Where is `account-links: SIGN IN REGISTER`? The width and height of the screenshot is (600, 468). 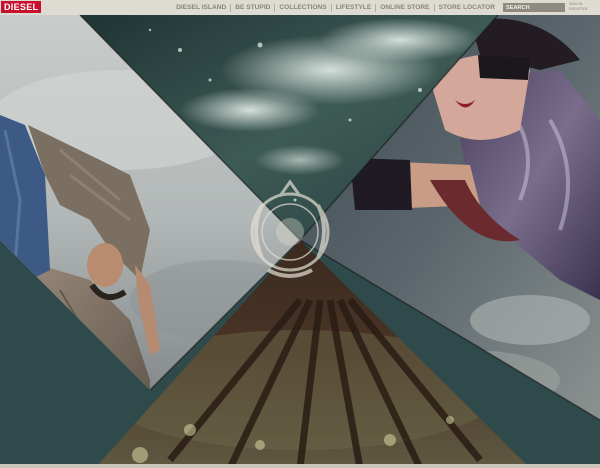
account-links: SIGN IN REGISTER is located at coordinates (584, 7).